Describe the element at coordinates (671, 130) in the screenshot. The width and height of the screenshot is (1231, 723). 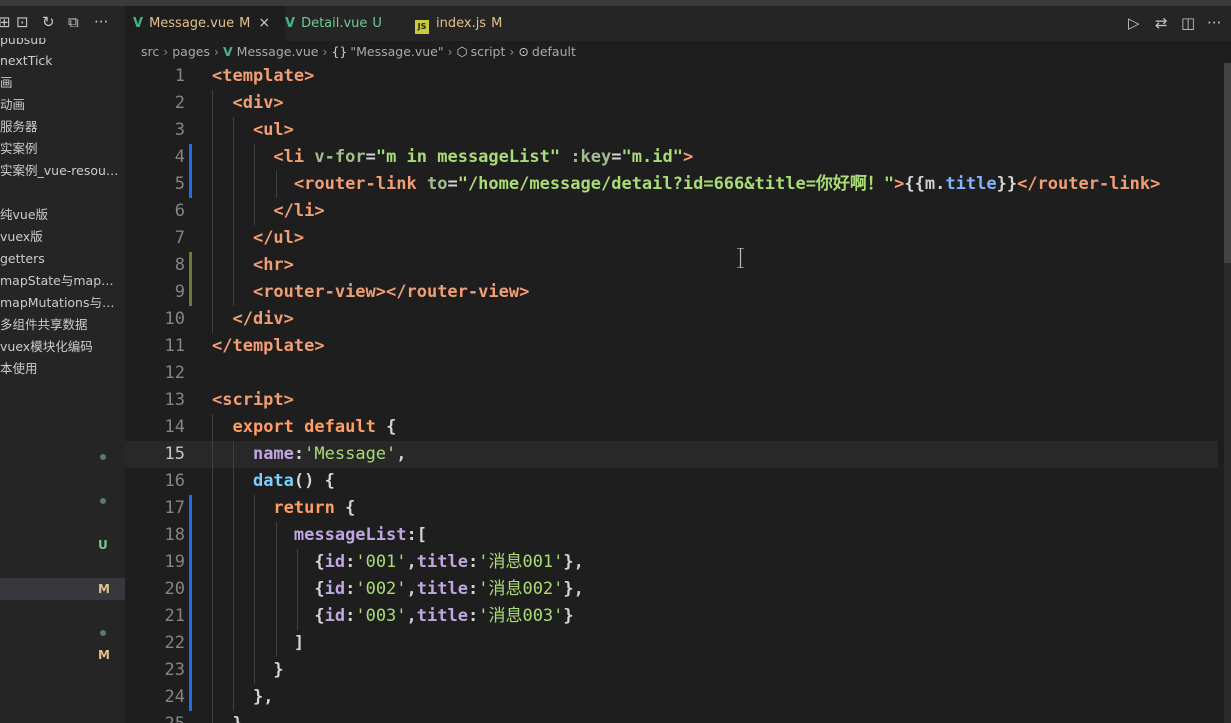
I see `code-line: 3 <ul>` at that location.